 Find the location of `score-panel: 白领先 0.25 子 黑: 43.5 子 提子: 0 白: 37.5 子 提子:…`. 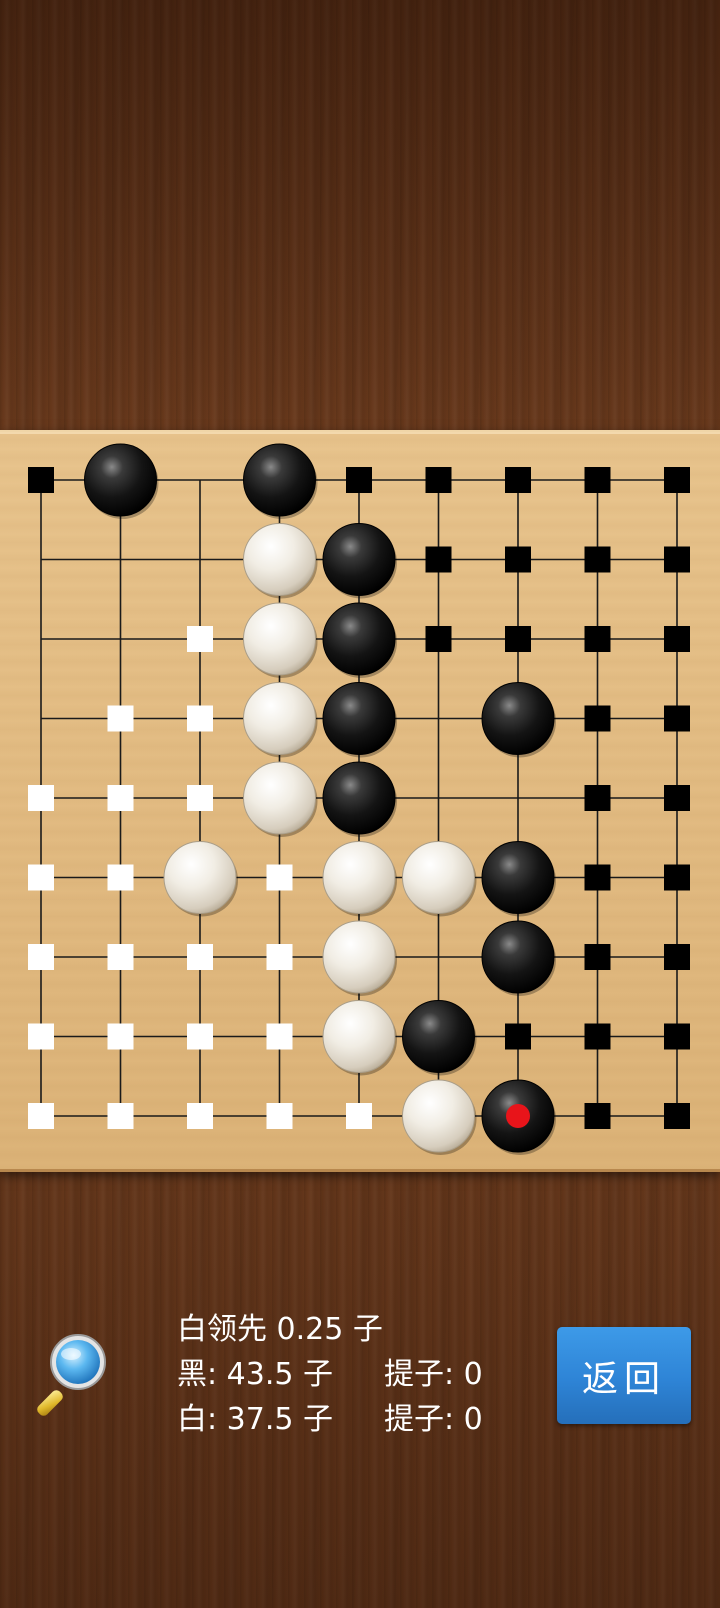

score-panel: 白领先 0.25 子 黑: 43.5 子 提子: 0 白: 37.5 子 提子:… is located at coordinates (360, 1375).